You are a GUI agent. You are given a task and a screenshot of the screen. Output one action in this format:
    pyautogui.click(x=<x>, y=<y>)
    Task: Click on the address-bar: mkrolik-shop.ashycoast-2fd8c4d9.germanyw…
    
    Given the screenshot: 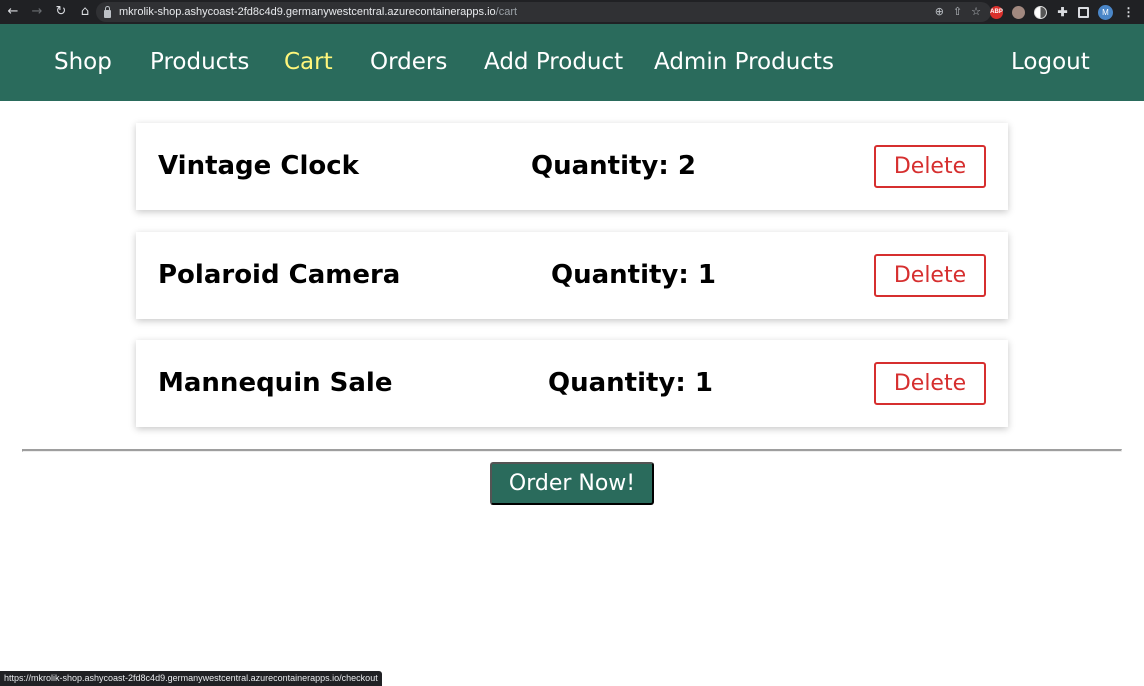 What is the action you would take?
    pyautogui.click(x=543, y=12)
    